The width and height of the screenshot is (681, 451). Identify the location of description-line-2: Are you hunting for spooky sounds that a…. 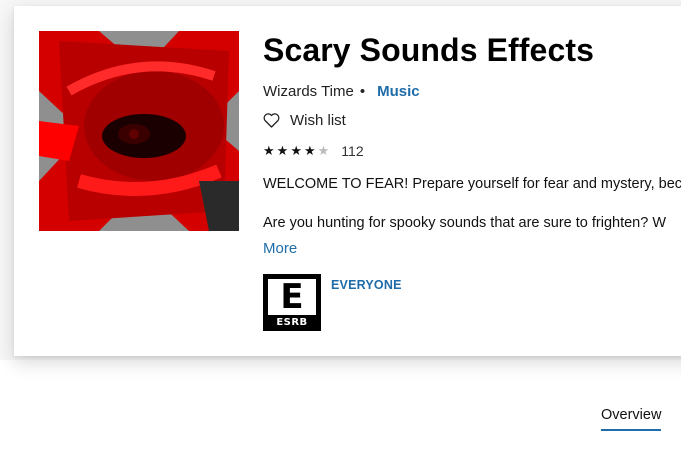
(465, 223).